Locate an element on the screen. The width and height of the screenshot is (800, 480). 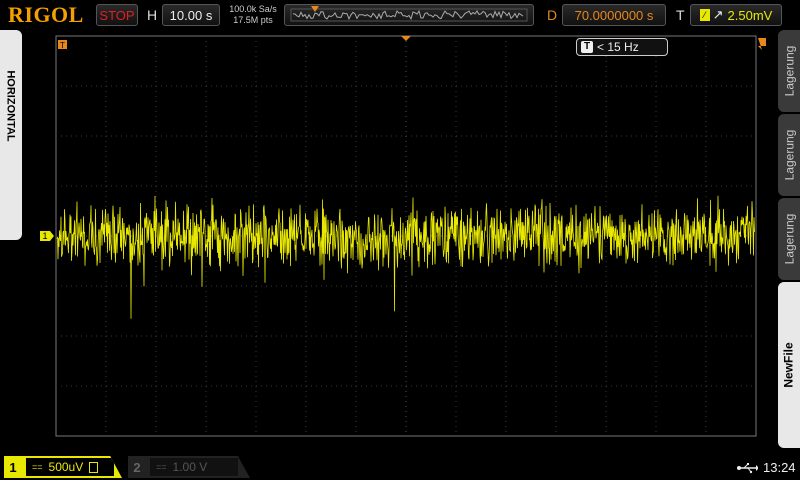
bottom-status-bar: 1 == 500uV 2 == 1.00 V 13:24 is located at coordinates (400, 467).